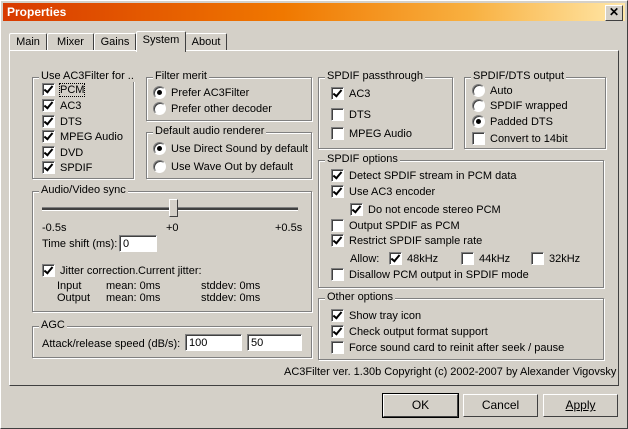 The height and width of the screenshot is (429, 628). I want to click on checkbox-label: SPDIF, so click(76, 168).